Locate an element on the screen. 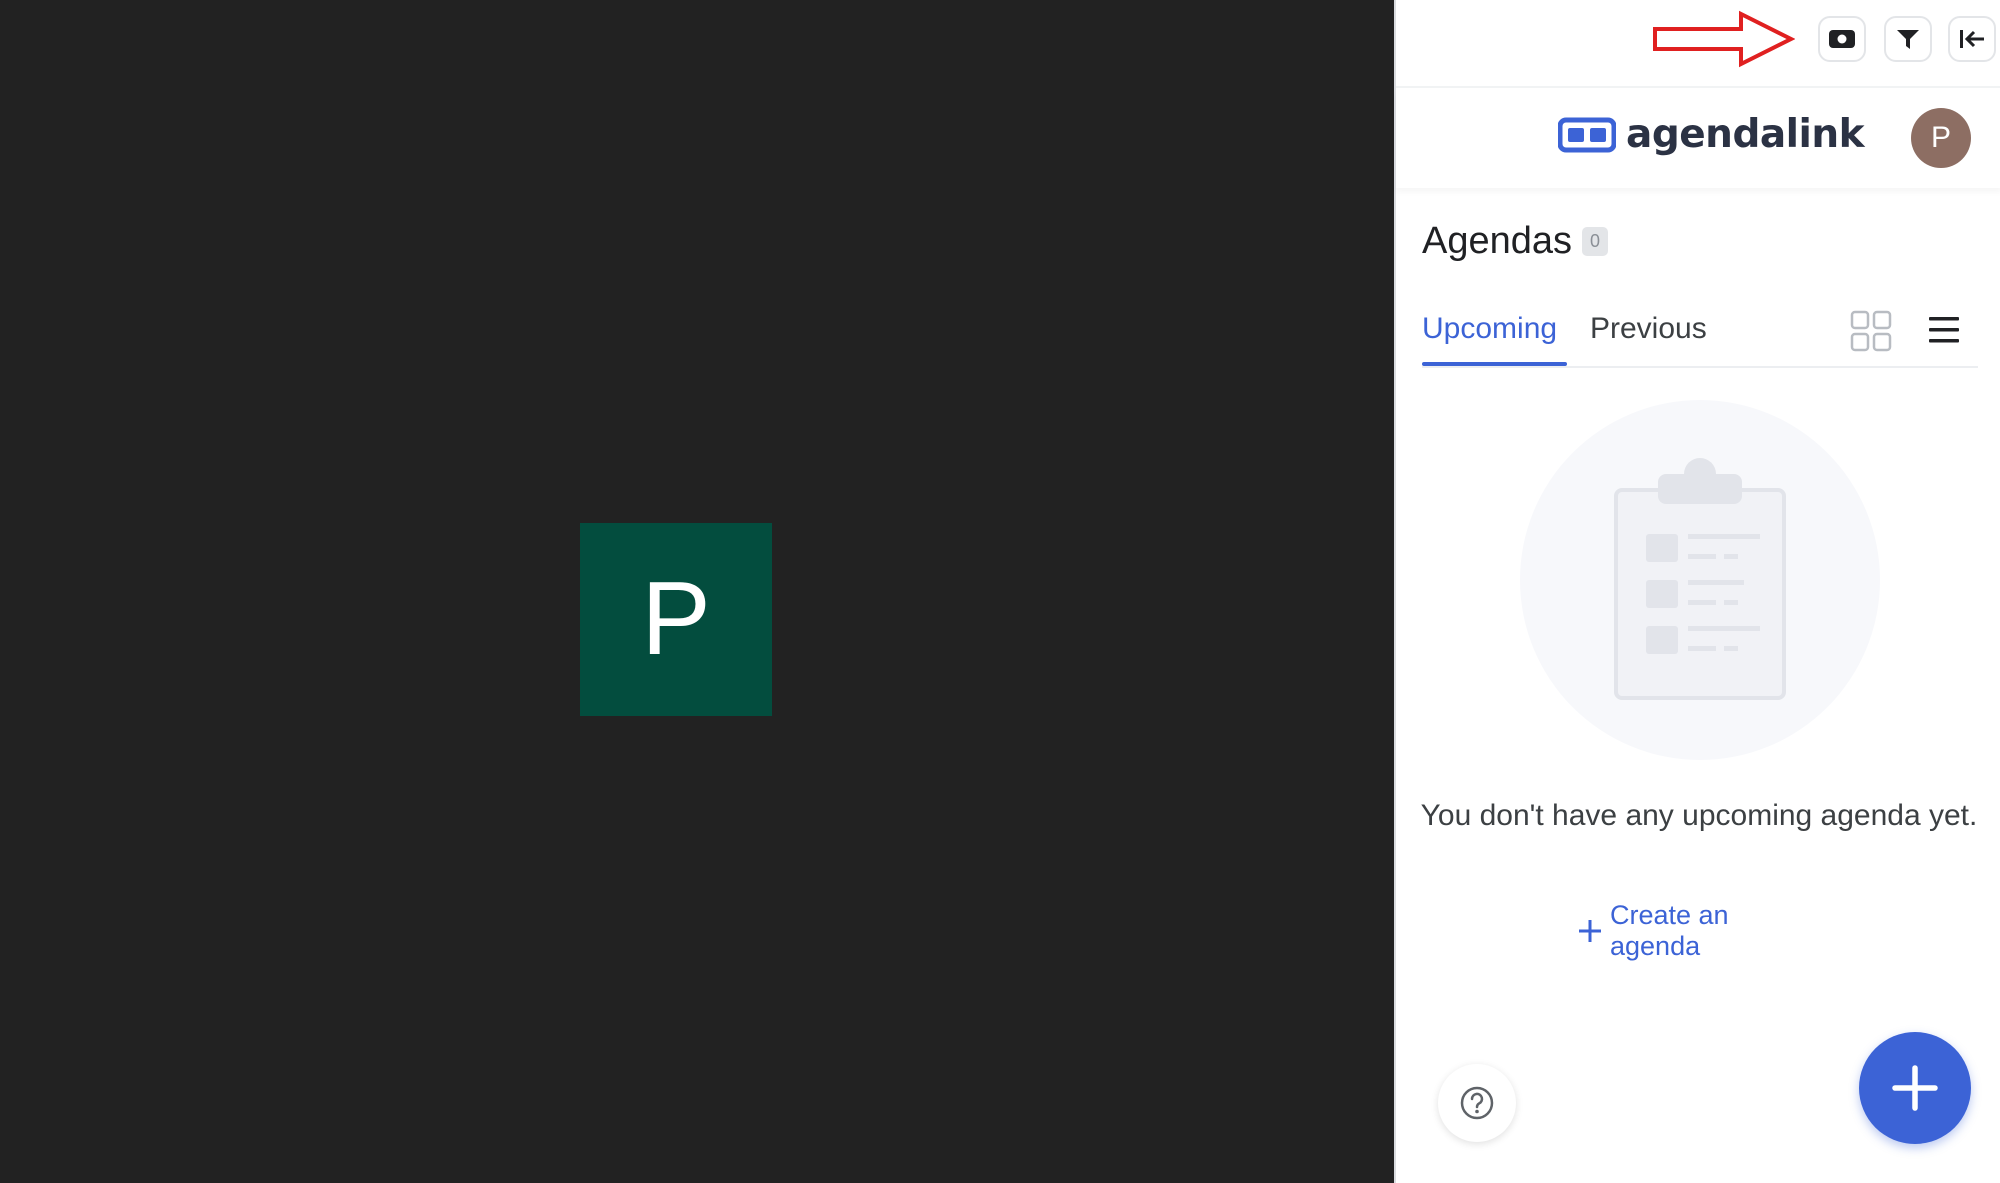 The width and height of the screenshot is (2000, 1183). page-title: Agendas is located at coordinates (1497, 241).